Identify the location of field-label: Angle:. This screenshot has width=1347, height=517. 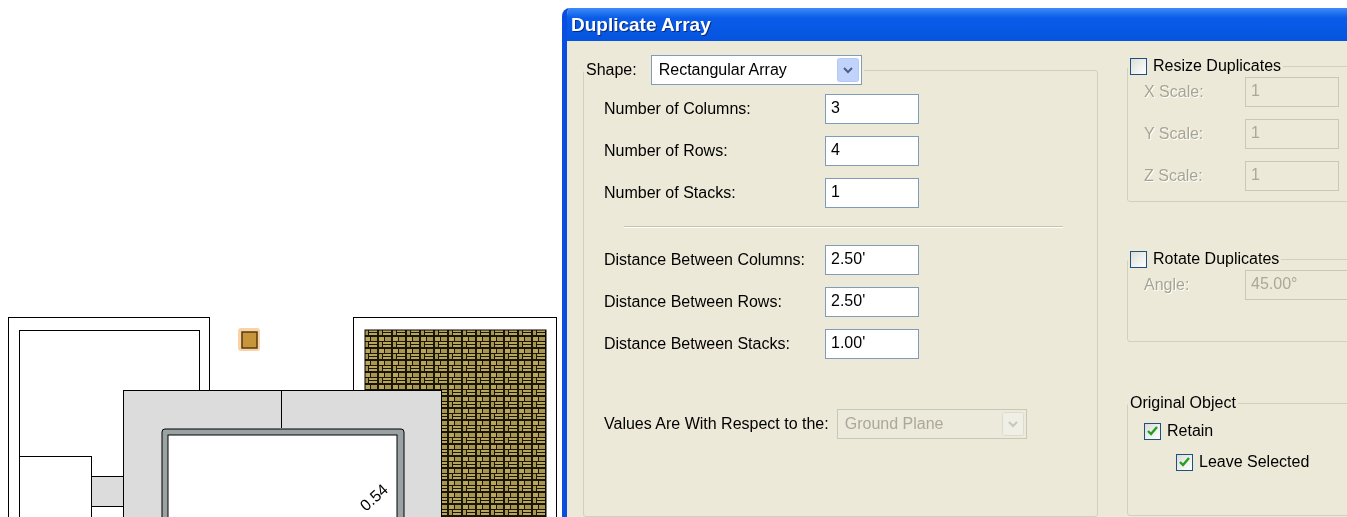
(1167, 285).